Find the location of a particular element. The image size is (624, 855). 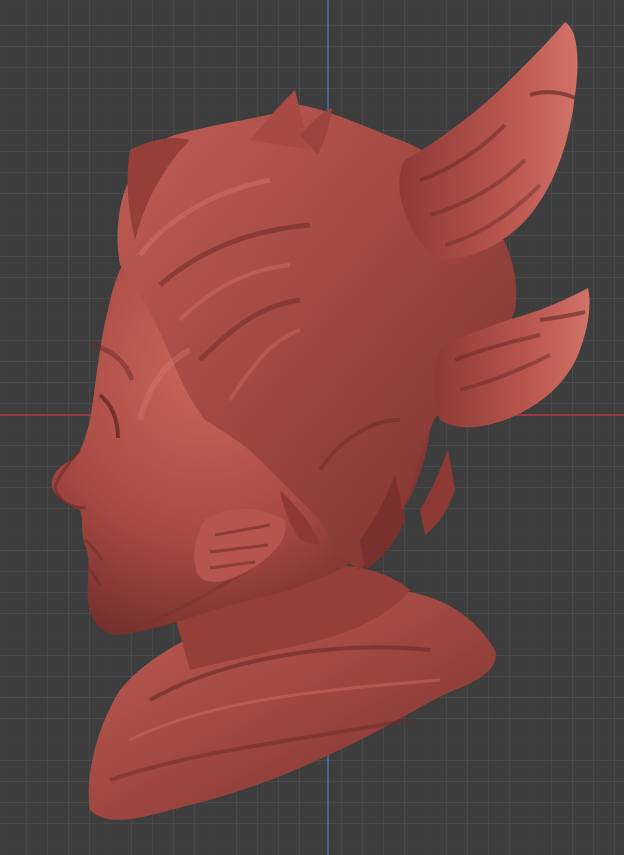

upper-horn is located at coordinates (488, 141).